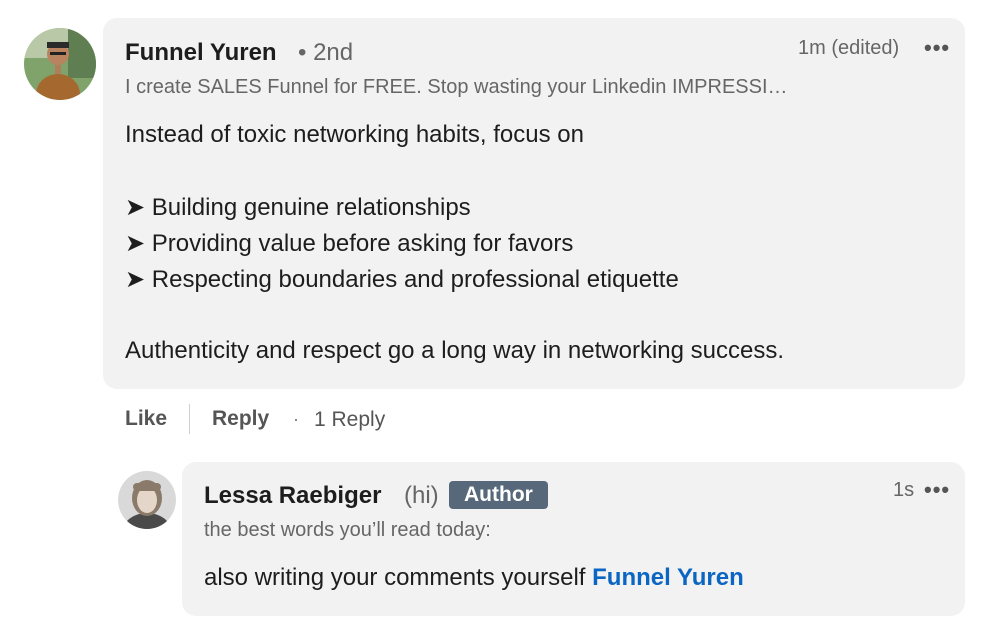  I want to click on comment-timestamp: 1m (edited), so click(849, 48).